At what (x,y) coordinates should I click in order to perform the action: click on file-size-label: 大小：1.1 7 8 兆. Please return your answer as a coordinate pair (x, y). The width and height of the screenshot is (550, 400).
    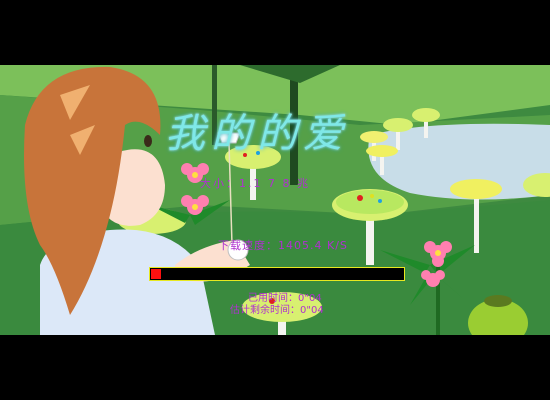
    Looking at the image, I should click on (255, 183).